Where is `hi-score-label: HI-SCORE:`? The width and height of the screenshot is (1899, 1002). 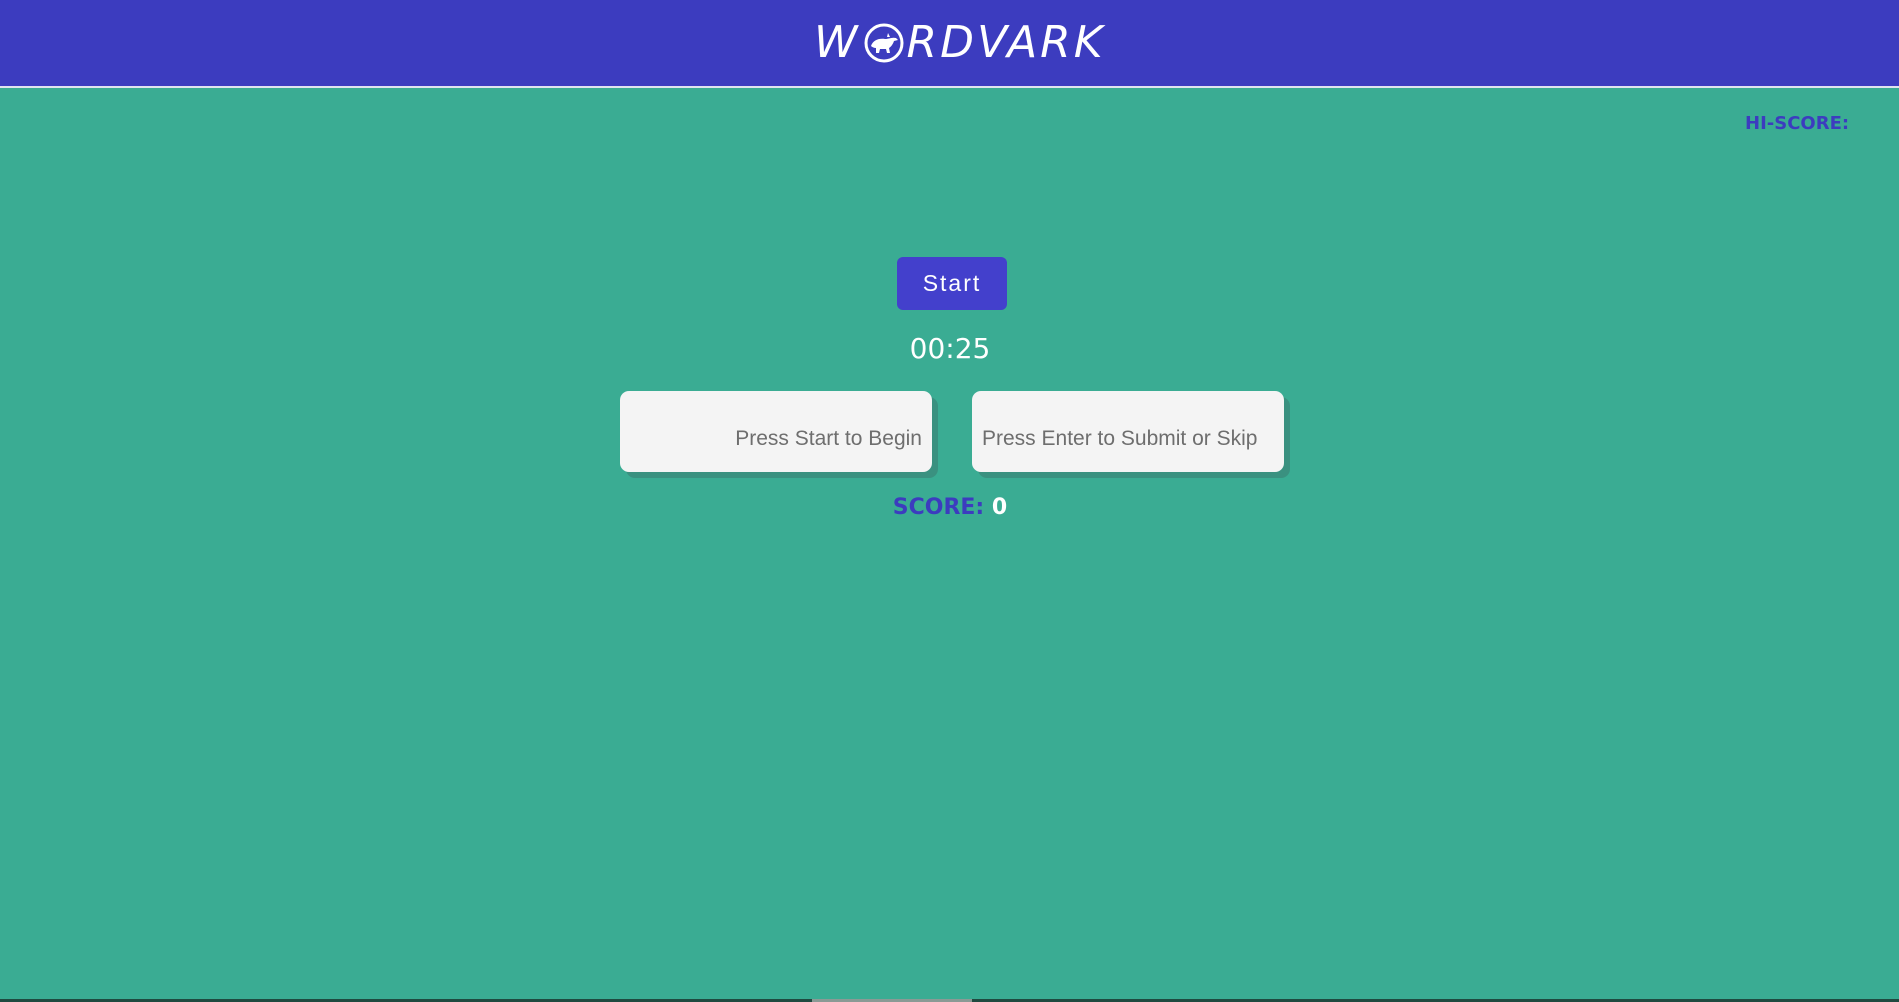
hi-score-label: HI-SCORE: is located at coordinates (1797, 123).